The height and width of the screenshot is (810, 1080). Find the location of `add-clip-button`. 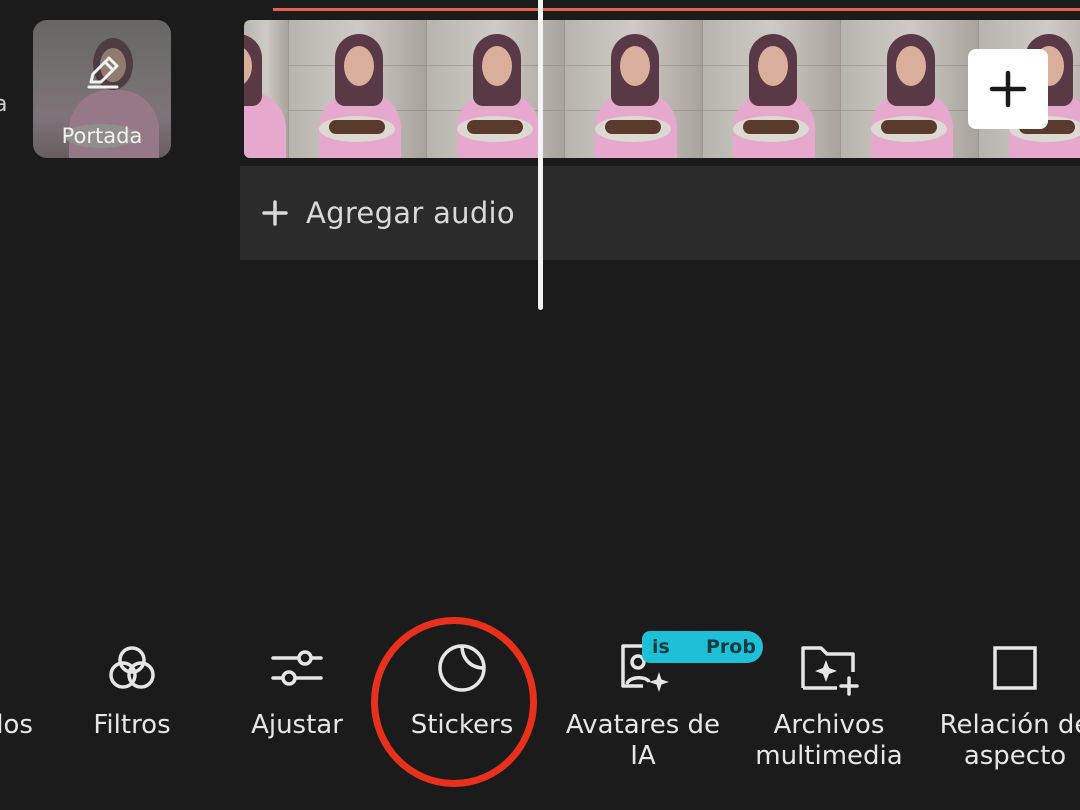

add-clip-button is located at coordinates (1008, 89).